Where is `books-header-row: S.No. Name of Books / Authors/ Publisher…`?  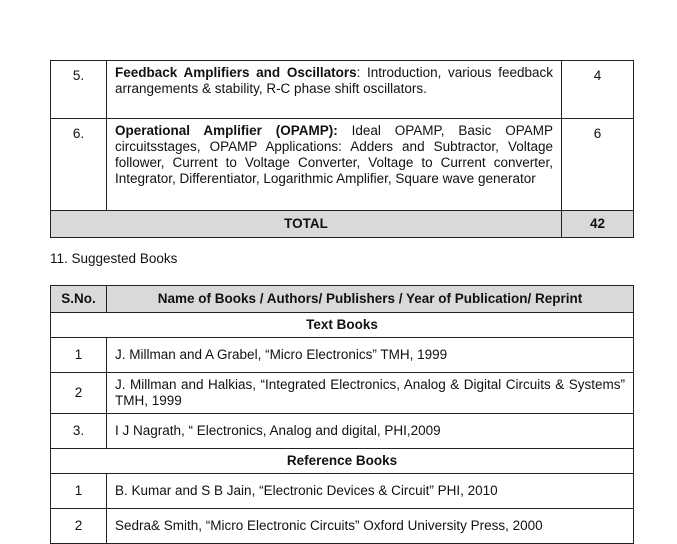 books-header-row: S.No. Name of Books / Authors/ Publisher… is located at coordinates (342, 299).